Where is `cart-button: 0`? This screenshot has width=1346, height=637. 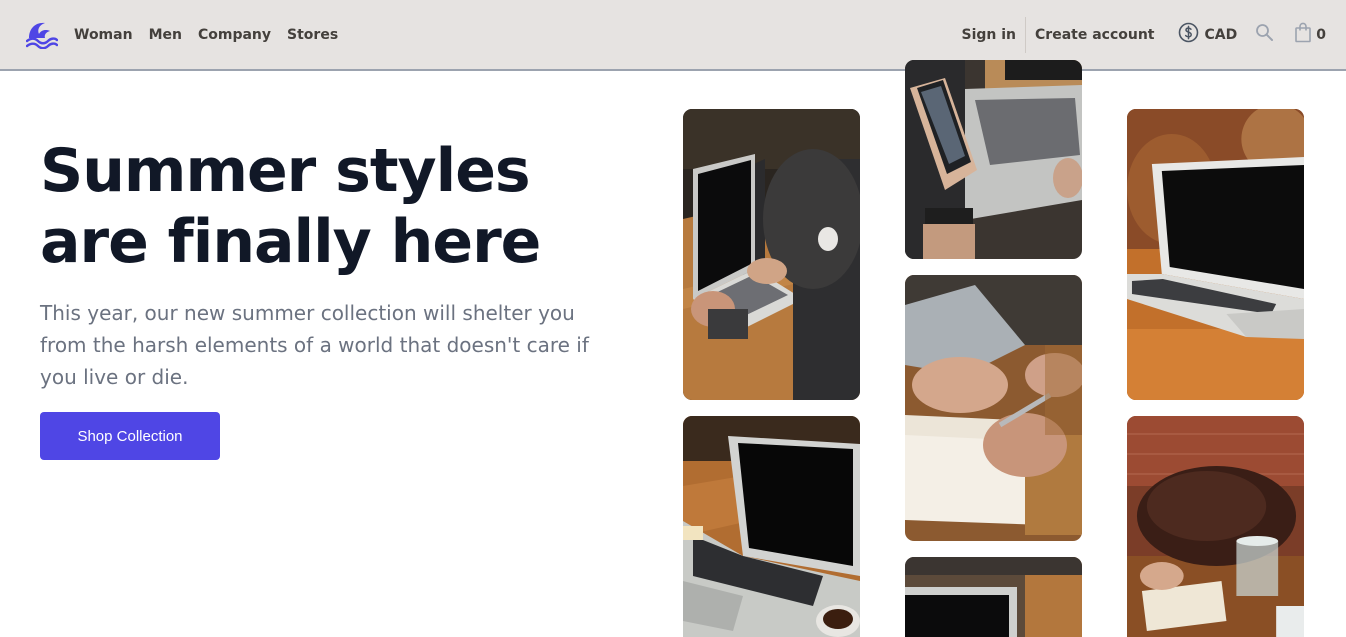 cart-button: 0 is located at coordinates (1310, 34).